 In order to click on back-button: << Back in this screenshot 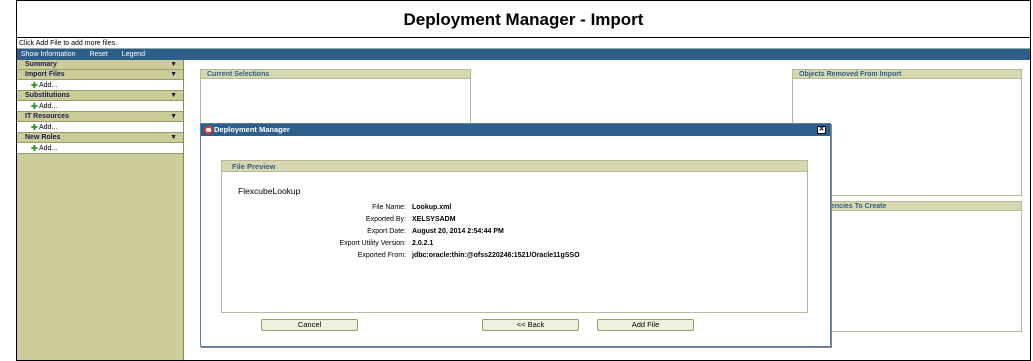, I will do `click(530, 325)`.